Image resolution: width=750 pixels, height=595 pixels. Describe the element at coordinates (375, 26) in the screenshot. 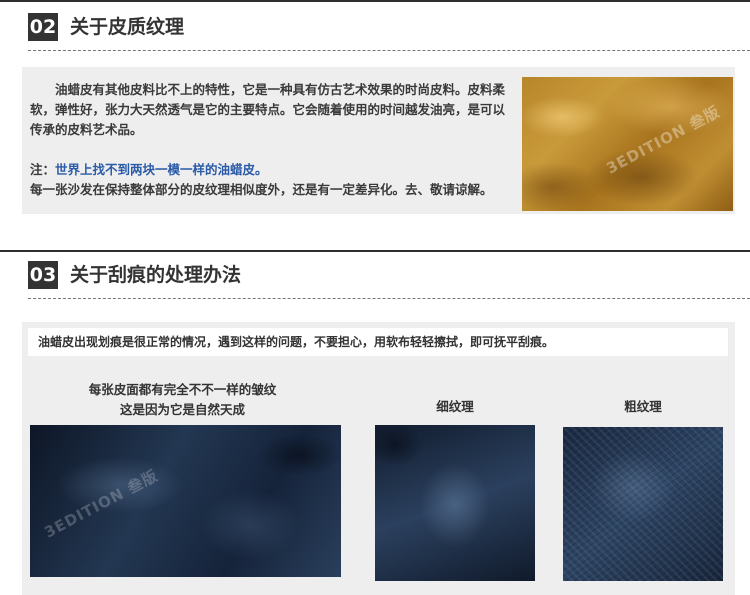

I see `section-header-texture: 02 关于皮质纹理` at that location.